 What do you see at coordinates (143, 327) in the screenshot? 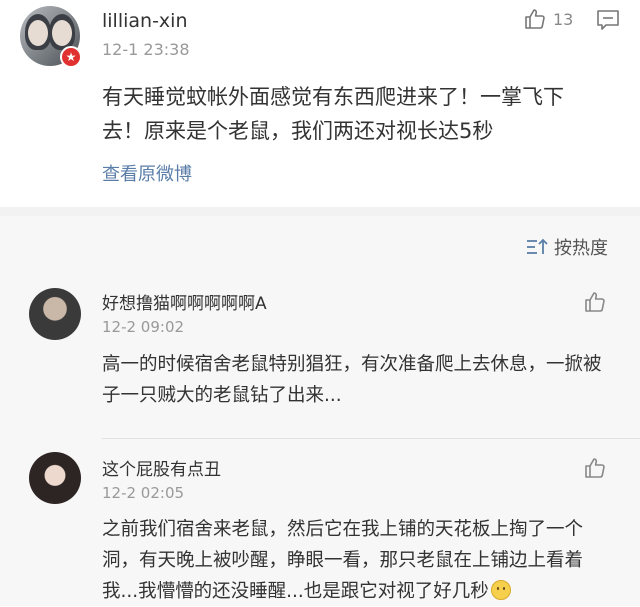
I see `comment-timestamp: 12-2 09:02` at bounding box center [143, 327].